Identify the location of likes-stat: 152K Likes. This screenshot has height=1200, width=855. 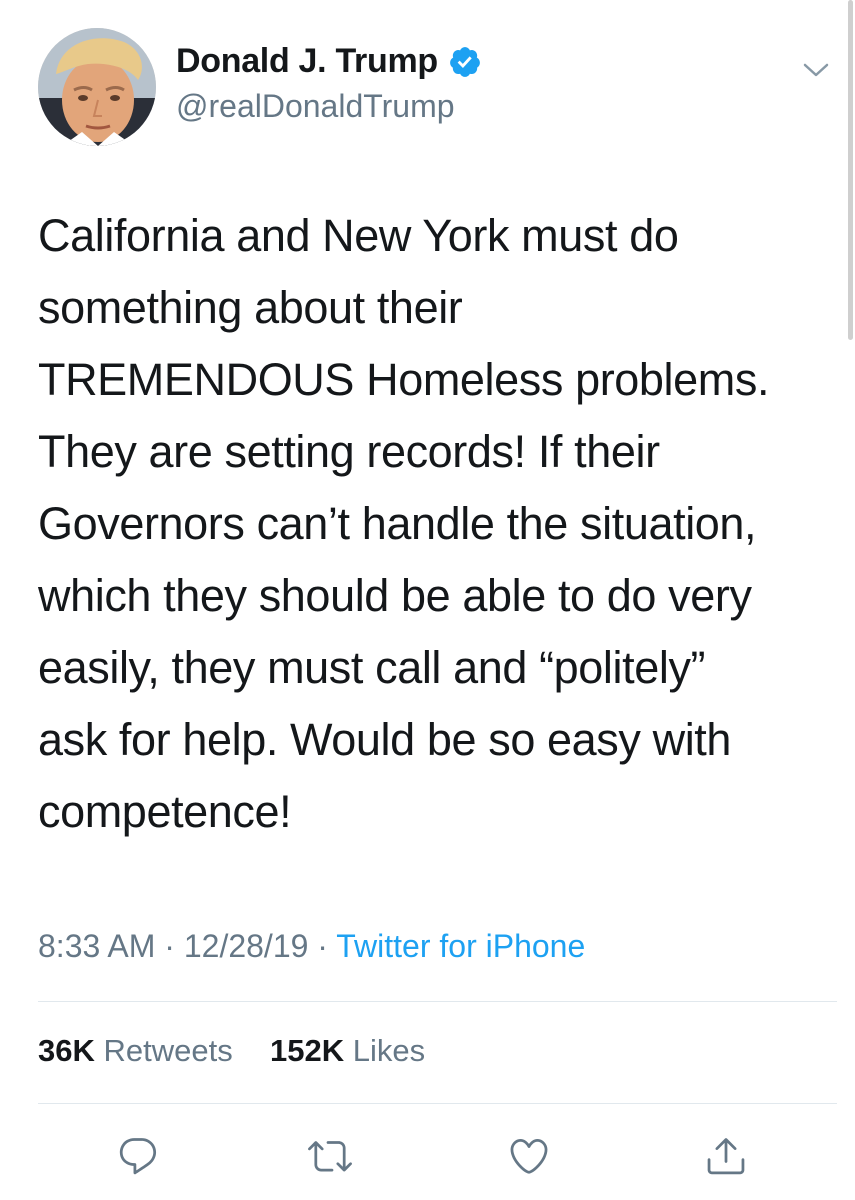
(347, 1050).